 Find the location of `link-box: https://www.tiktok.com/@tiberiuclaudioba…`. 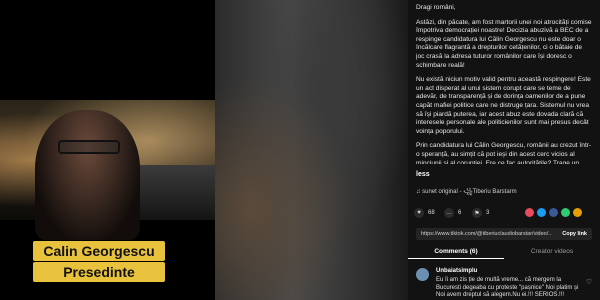

link-box: https://www.tiktok.com/@tiberiuclaudioba… is located at coordinates (504, 234).